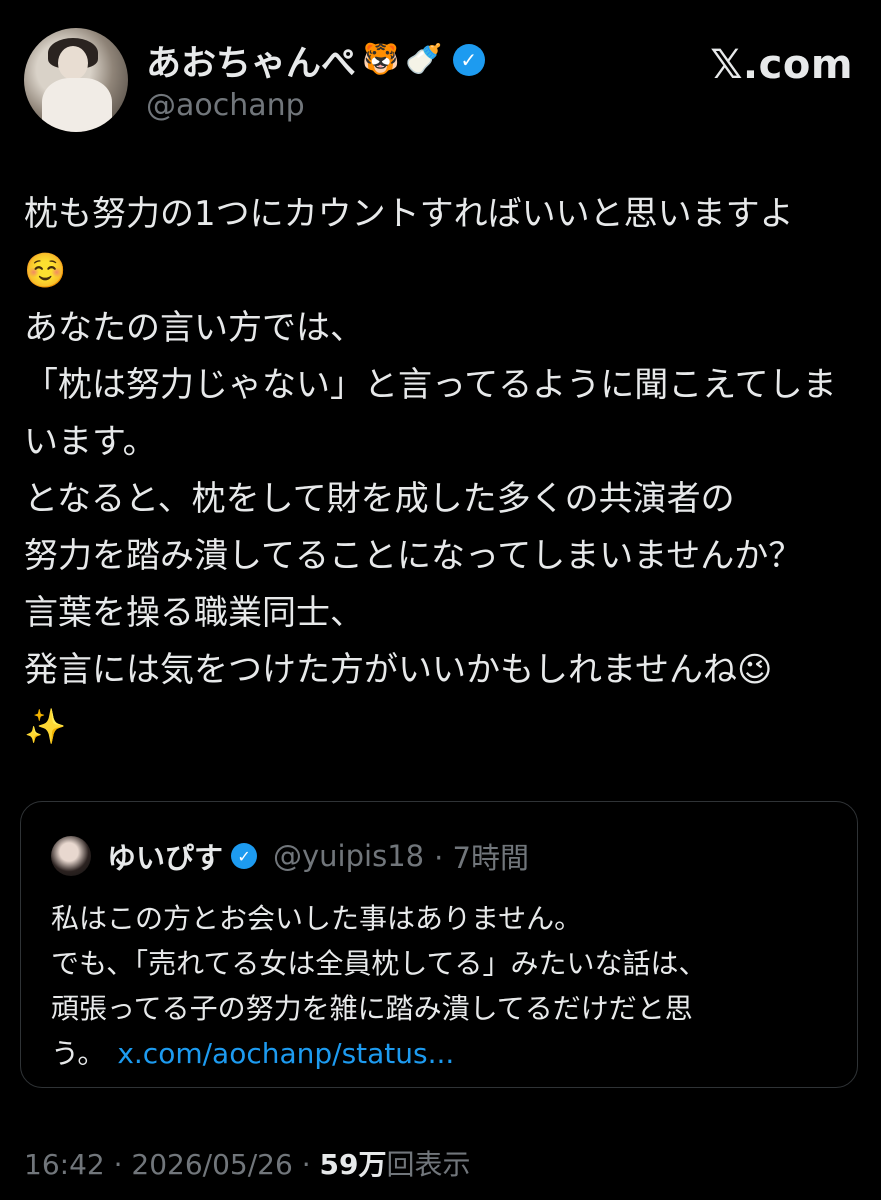 This screenshot has width=881, height=1200. What do you see at coordinates (45, 727) in the screenshot?
I see `tweet-line: ✨` at bounding box center [45, 727].